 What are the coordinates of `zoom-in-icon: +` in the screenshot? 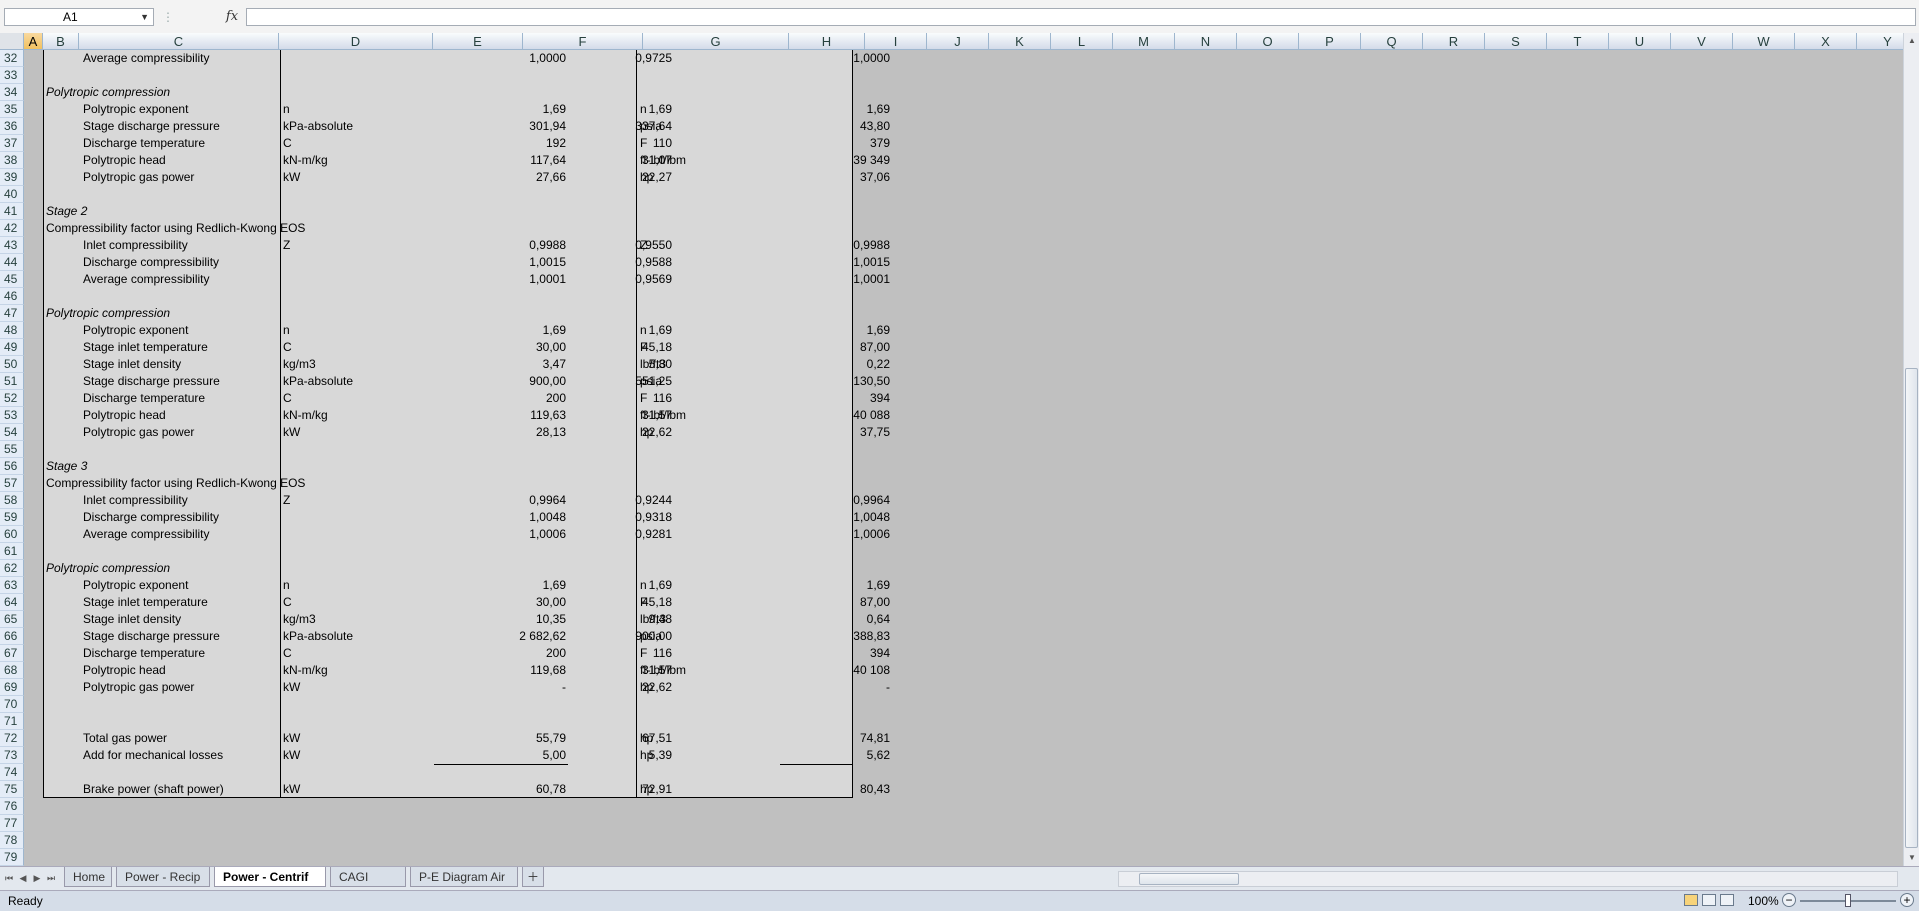 It's located at (1907, 900).